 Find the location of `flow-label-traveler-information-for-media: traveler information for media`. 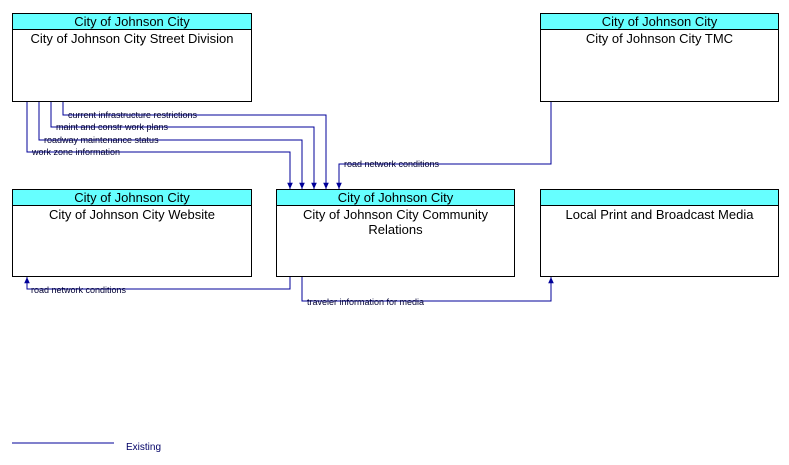

flow-label-traveler-information-for-media: traveler information for media is located at coordinates (365, 302).